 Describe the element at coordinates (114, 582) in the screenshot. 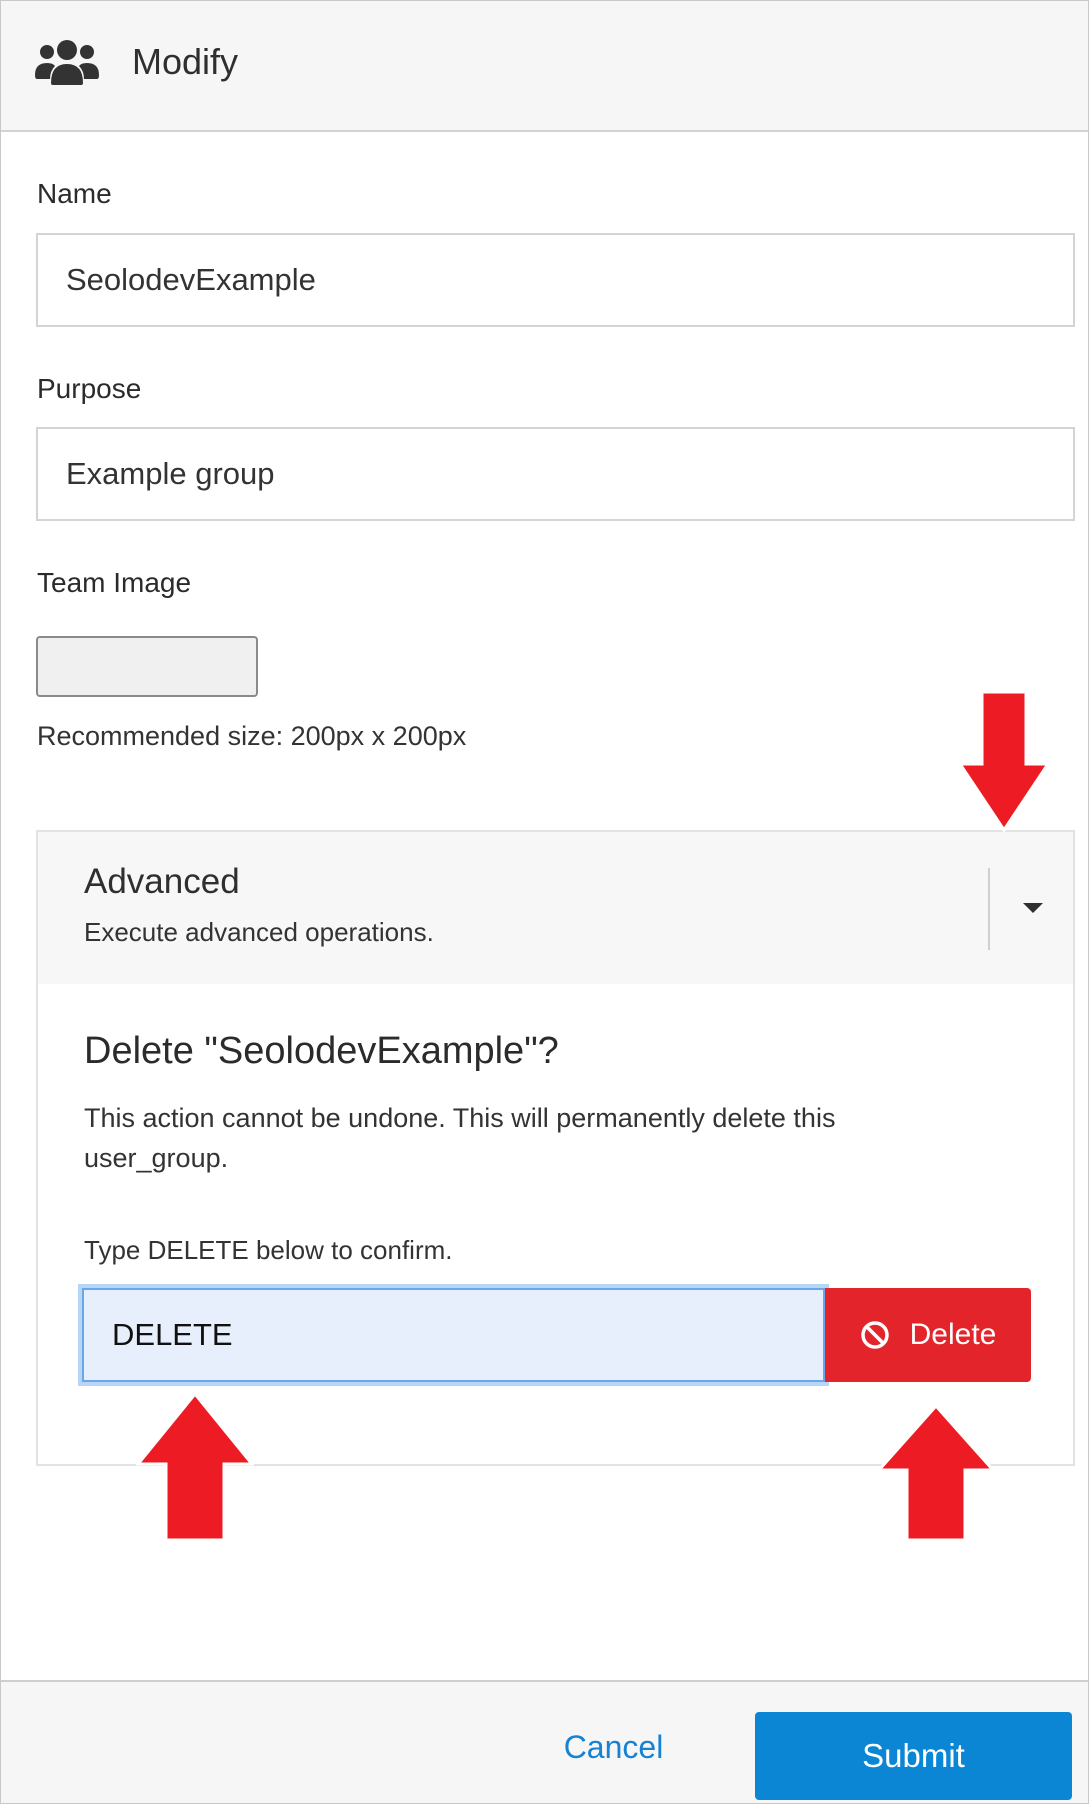

I see `team-image-label: Team Image` at that location.